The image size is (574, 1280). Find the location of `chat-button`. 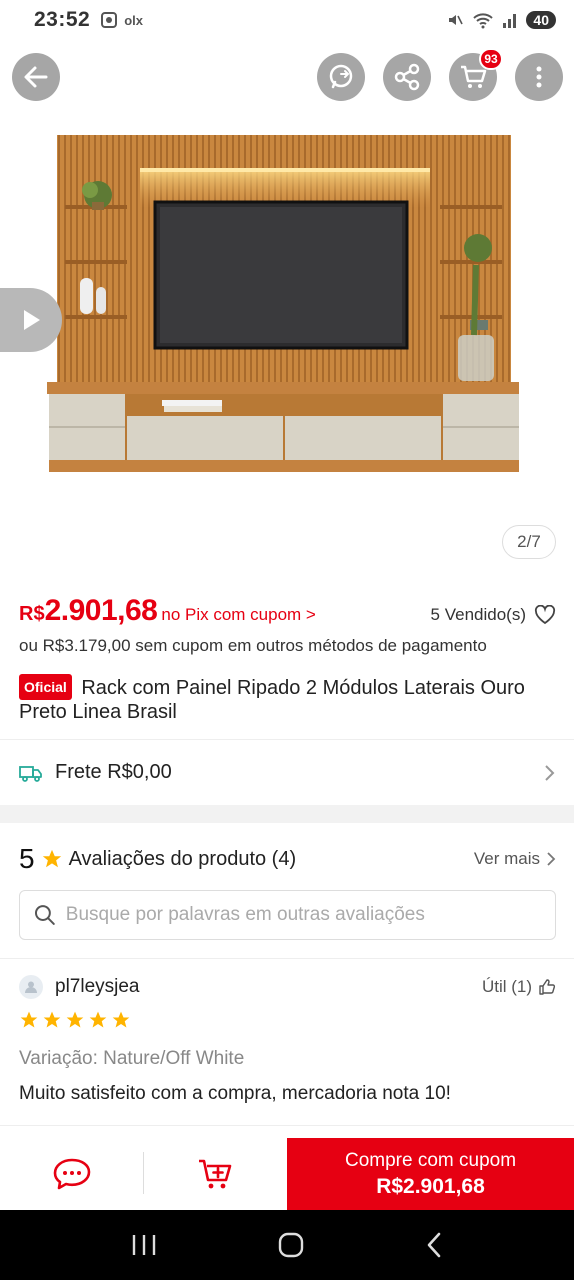

chat-button is located at coordinates (71, 1174).